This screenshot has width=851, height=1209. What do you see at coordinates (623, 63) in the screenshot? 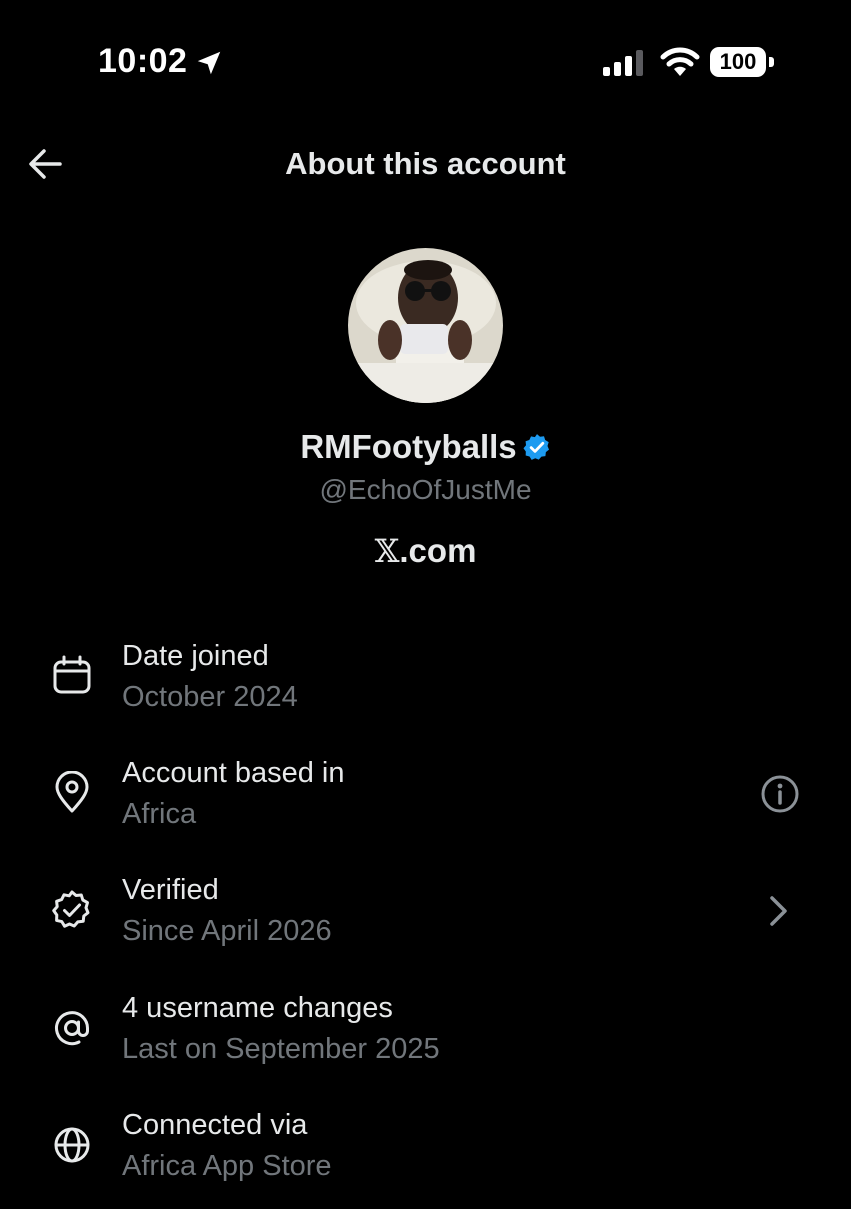
I see `cellular-signal-icon` at bounding box center [623, 63].